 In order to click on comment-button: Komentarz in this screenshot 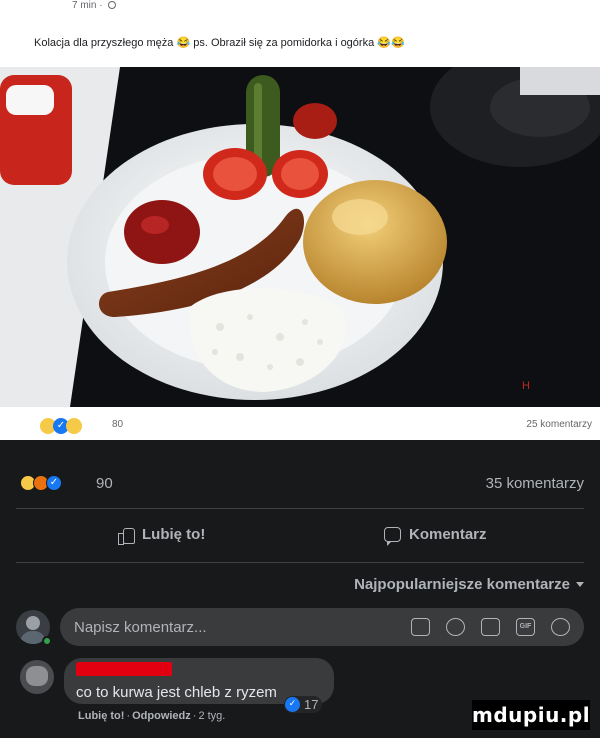, I will do `click(435, 536)`.